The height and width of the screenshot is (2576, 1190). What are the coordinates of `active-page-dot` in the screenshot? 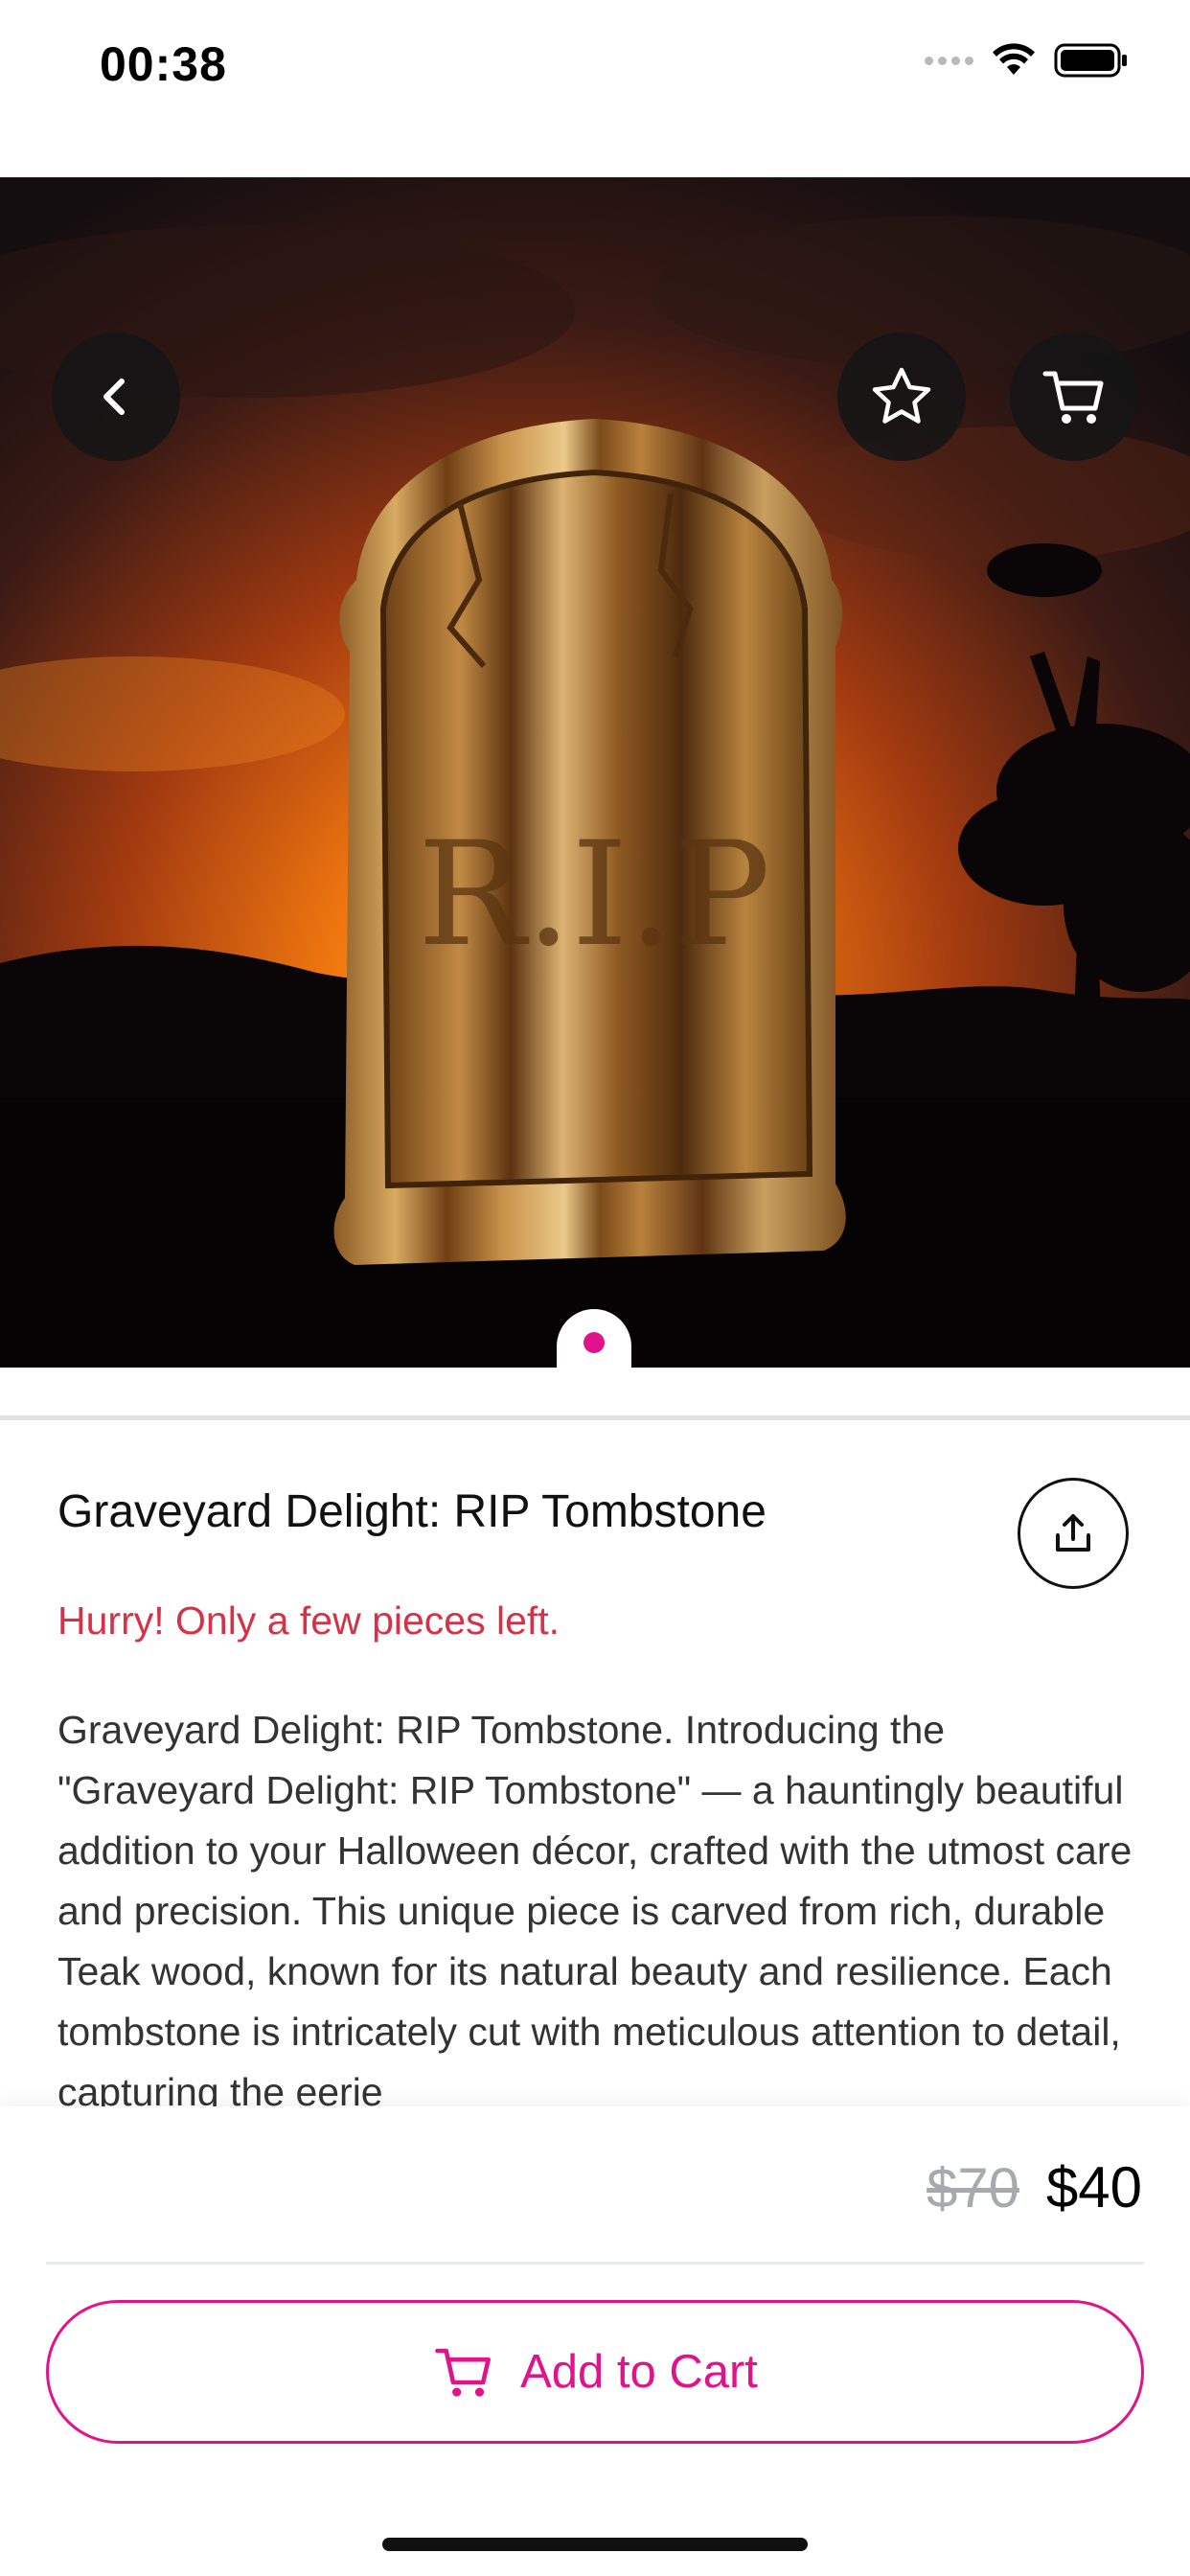 It's located at (594, 1342).